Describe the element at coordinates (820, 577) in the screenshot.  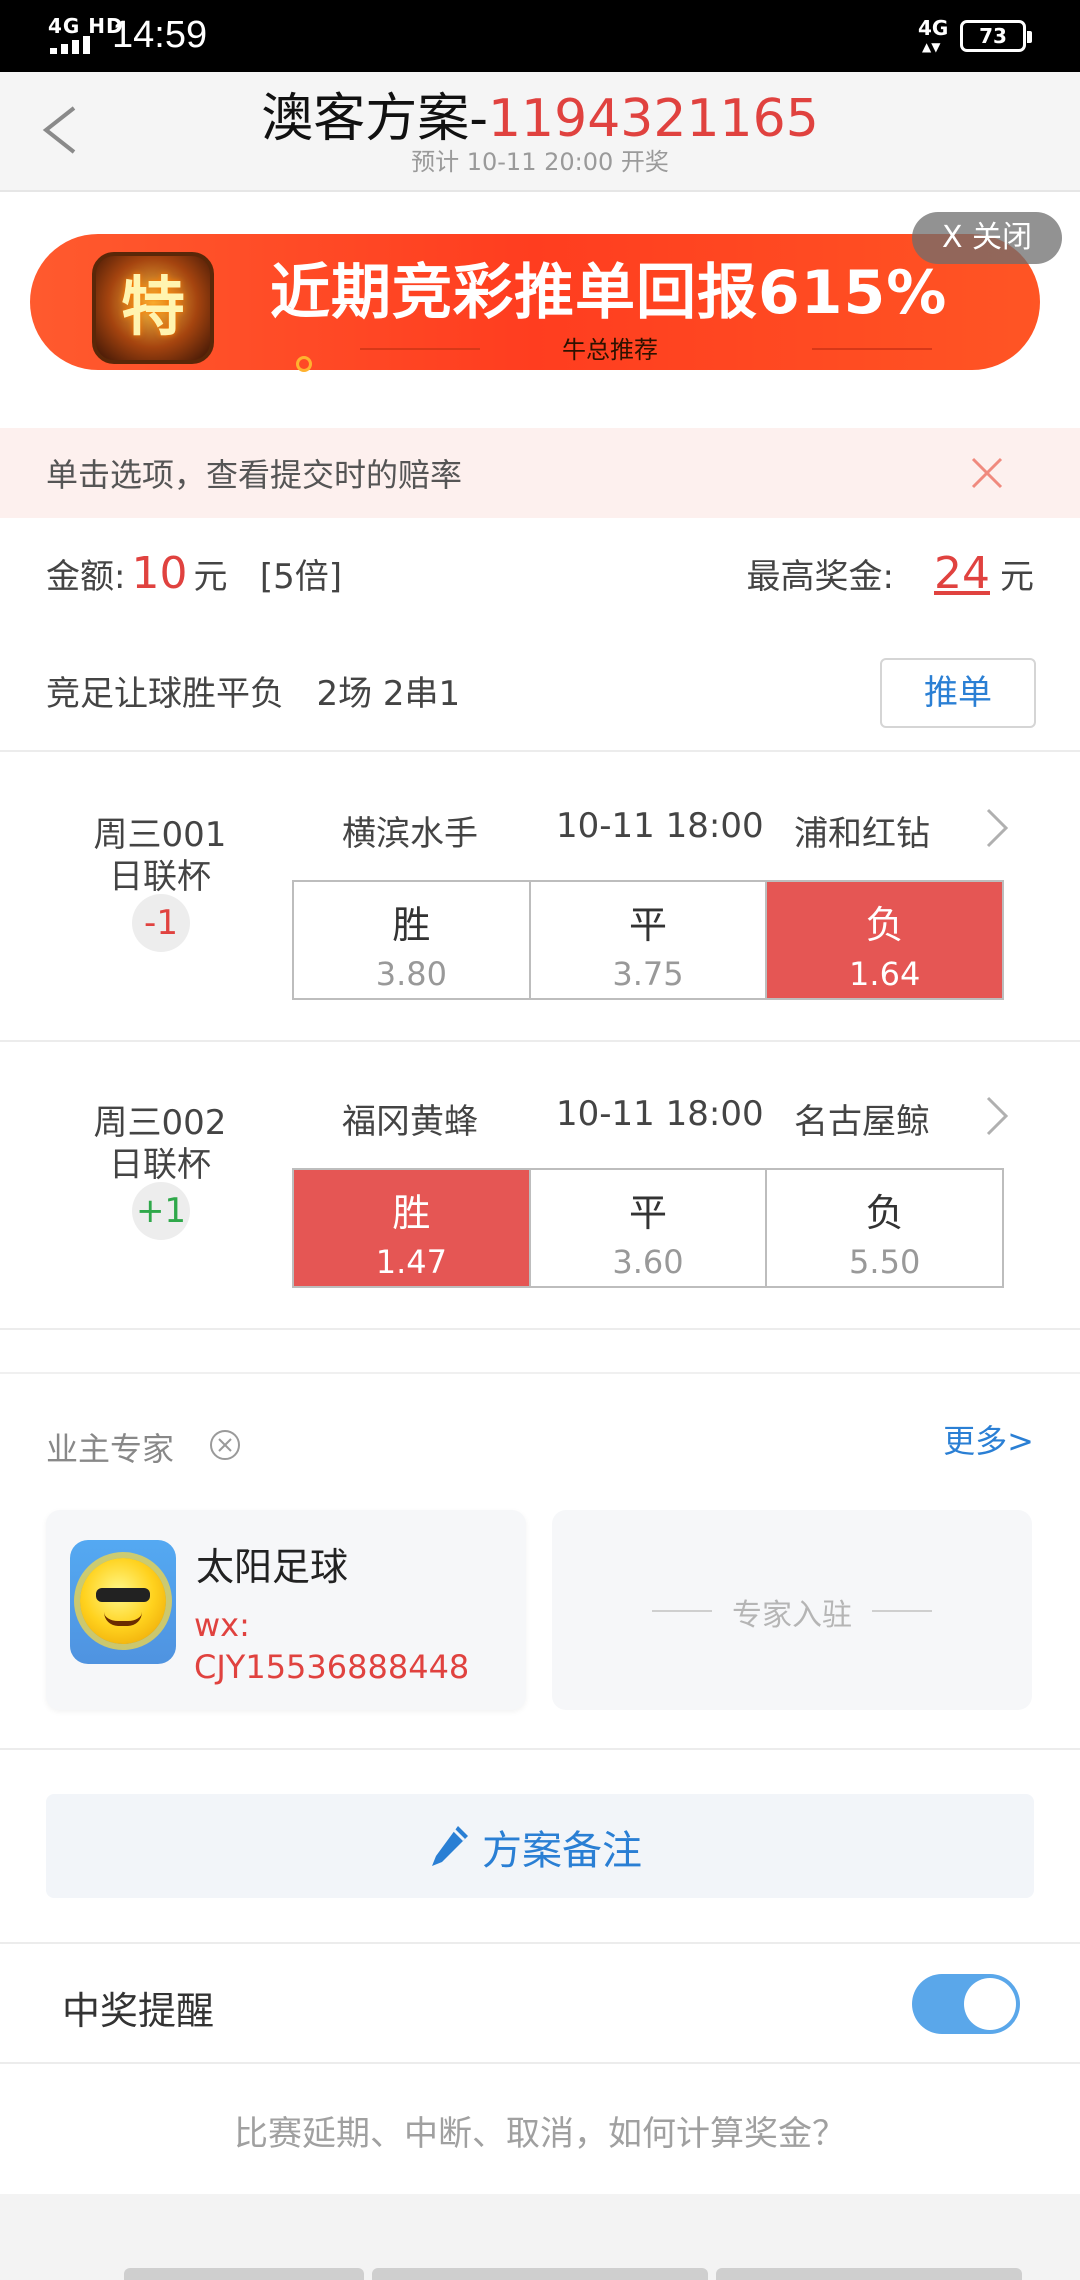
I see `max-prize-label: 最高奖金:` at that location.